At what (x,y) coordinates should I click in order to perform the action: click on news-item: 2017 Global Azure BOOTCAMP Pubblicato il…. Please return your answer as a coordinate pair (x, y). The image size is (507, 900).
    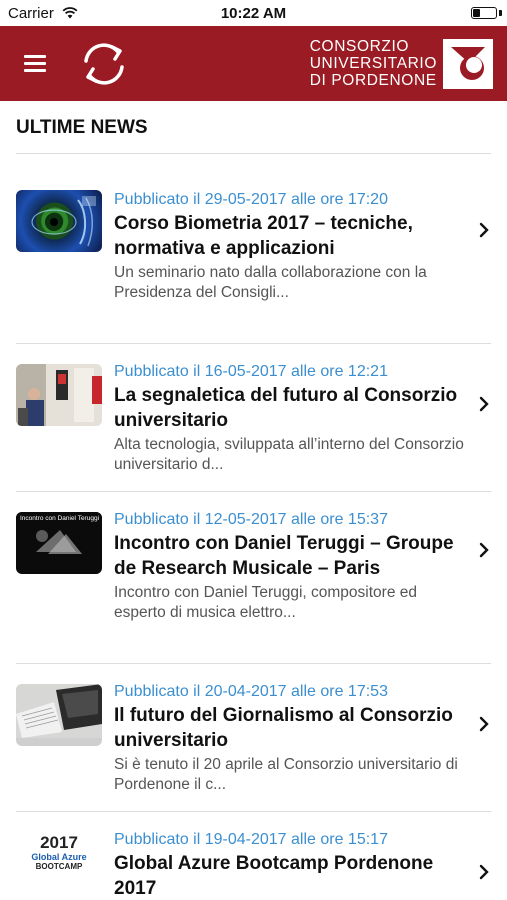
    Looking at the image, I should click on (253, 856).